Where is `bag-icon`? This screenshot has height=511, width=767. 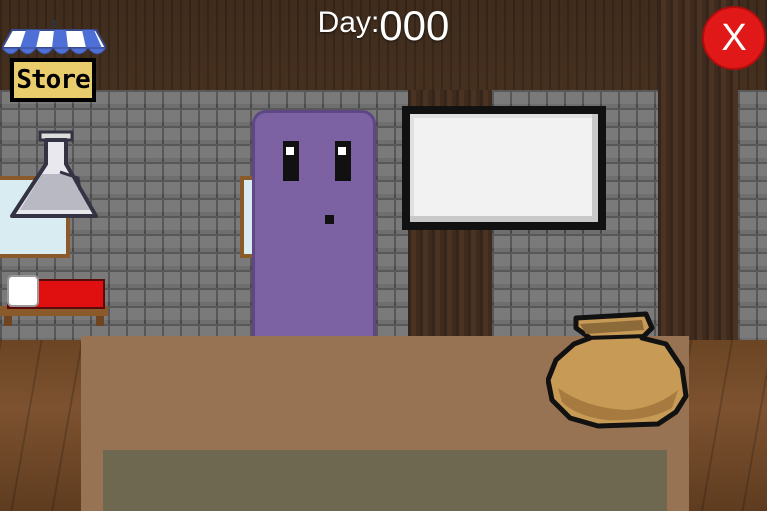
bag-icon is located at coordinates (617, 369).